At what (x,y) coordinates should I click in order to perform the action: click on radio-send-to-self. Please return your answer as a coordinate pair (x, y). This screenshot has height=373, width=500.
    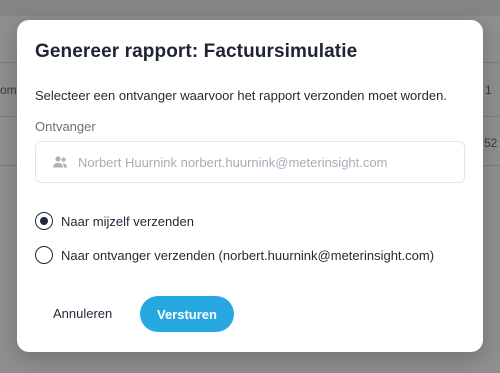
    Looking at the image, I should click on (44, 221).